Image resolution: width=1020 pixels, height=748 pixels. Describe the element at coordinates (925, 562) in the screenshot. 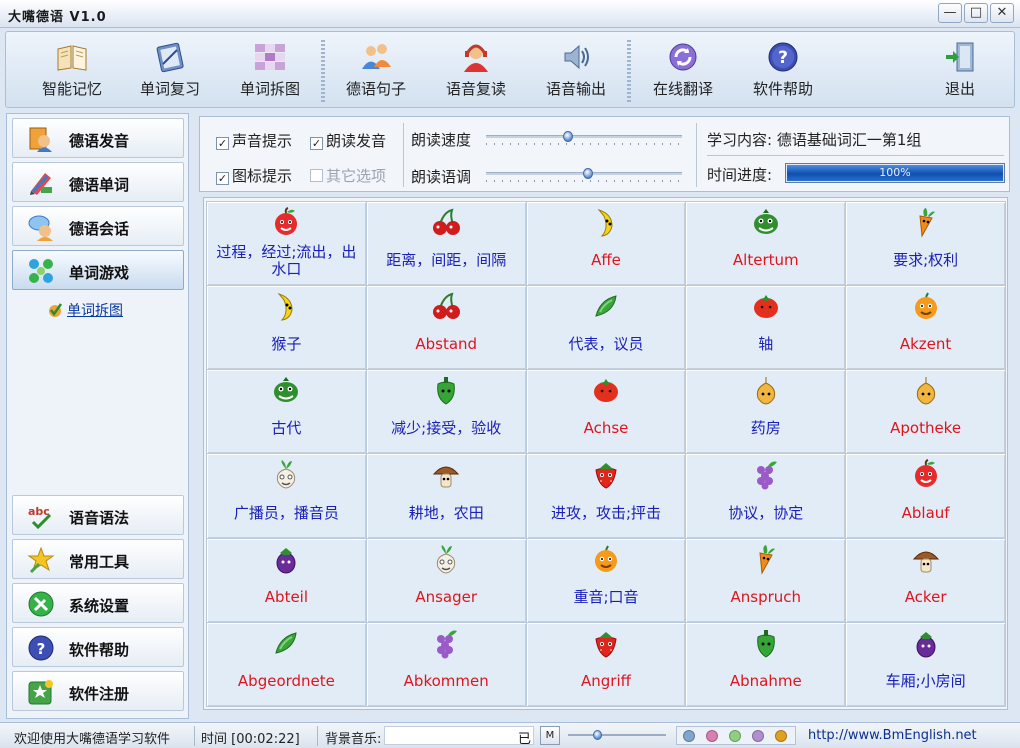

I see `mushroom-icon` at that location.